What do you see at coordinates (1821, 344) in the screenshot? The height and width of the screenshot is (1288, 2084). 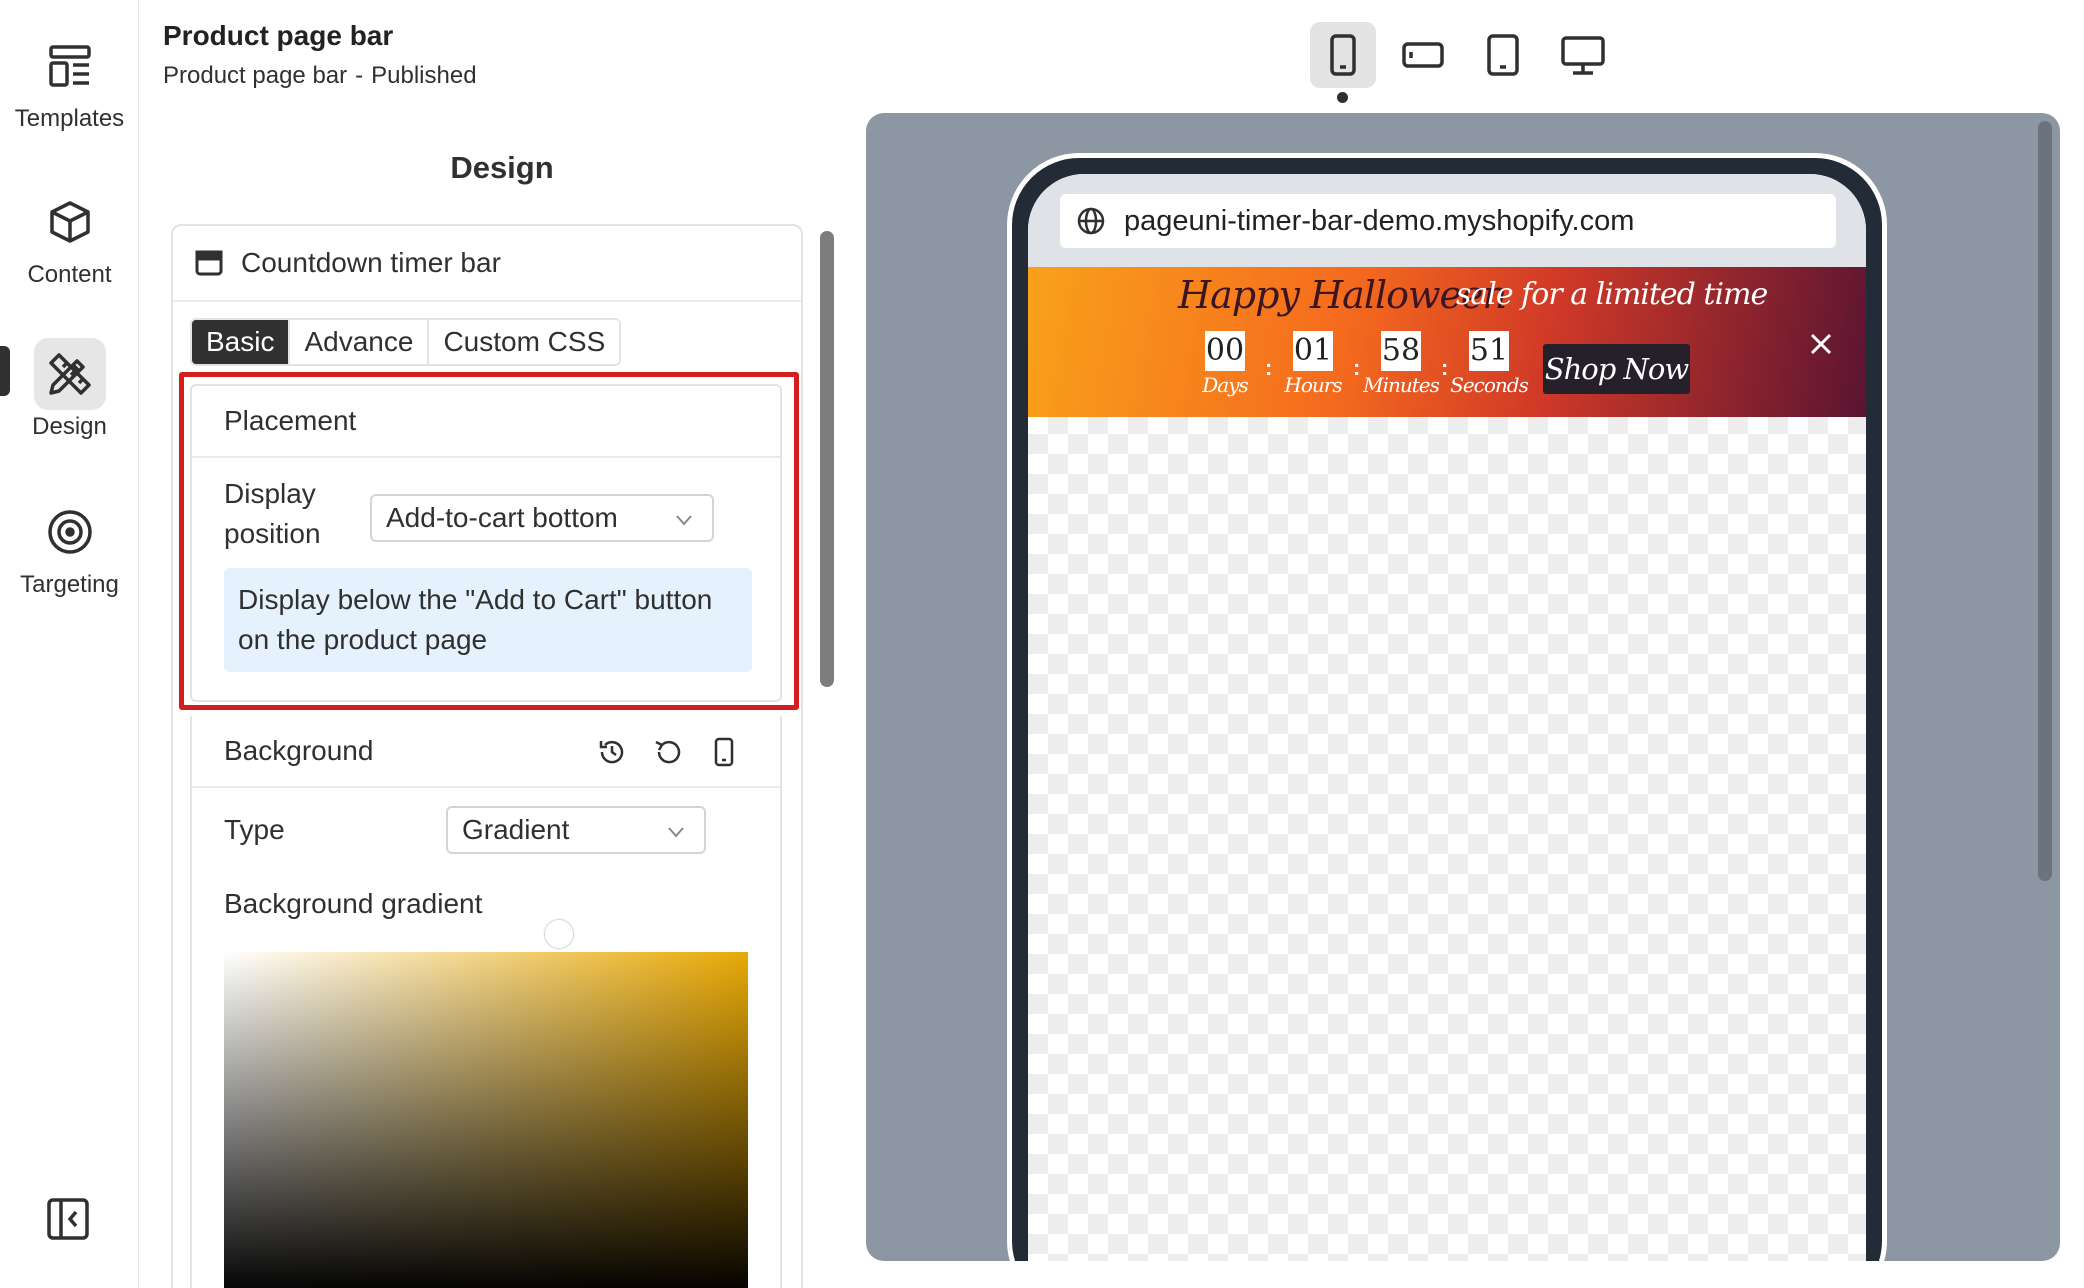 I see `close-icon` at bounding box center [1821, 344].